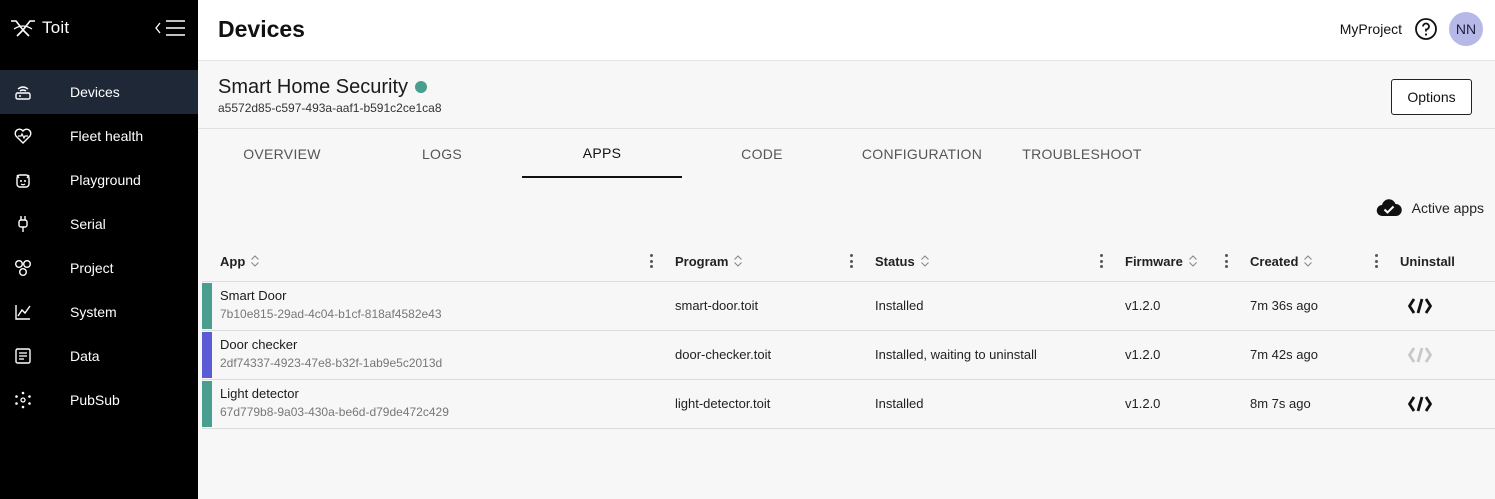  I want to click on sidebar-item-fleet-health: Fleet health, so click(99, 136).